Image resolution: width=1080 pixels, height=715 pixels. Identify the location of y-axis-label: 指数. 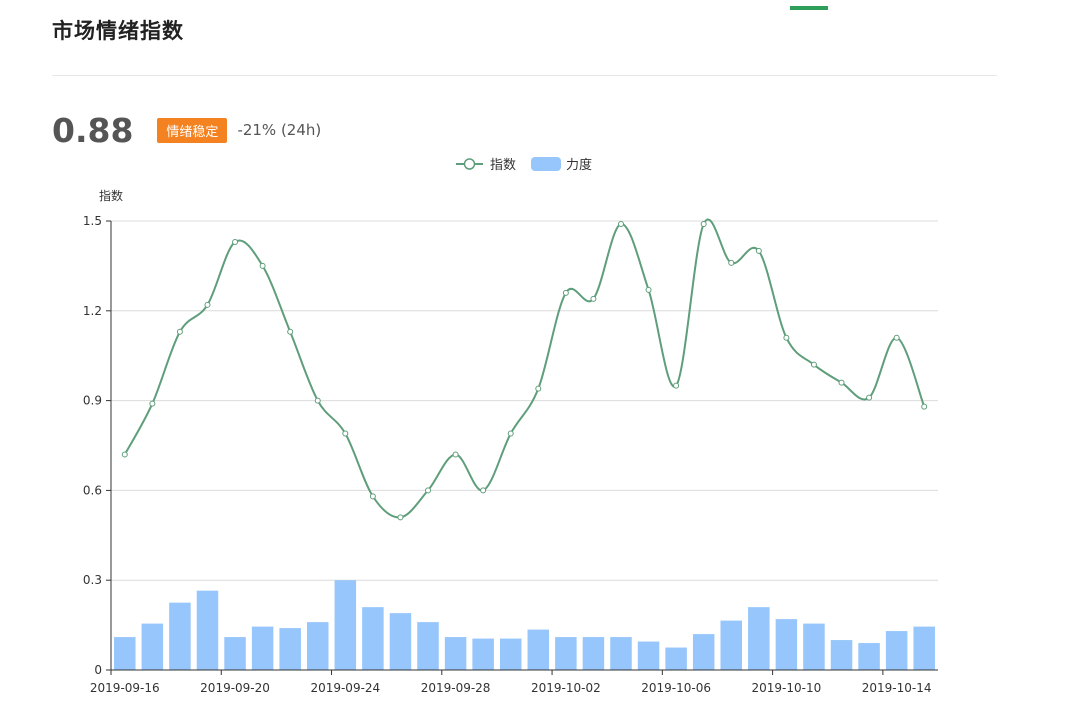
(111, 195).